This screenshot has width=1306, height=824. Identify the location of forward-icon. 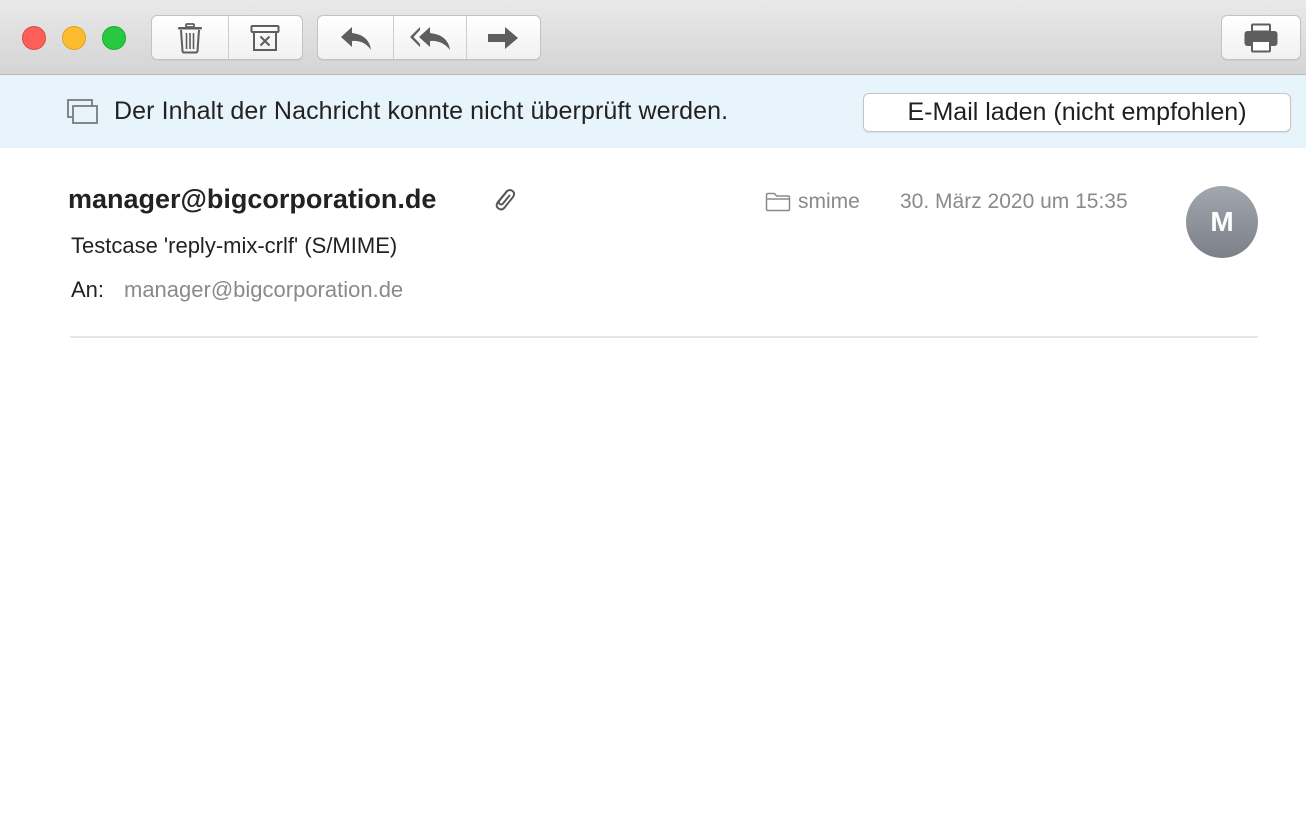
(503, 37).